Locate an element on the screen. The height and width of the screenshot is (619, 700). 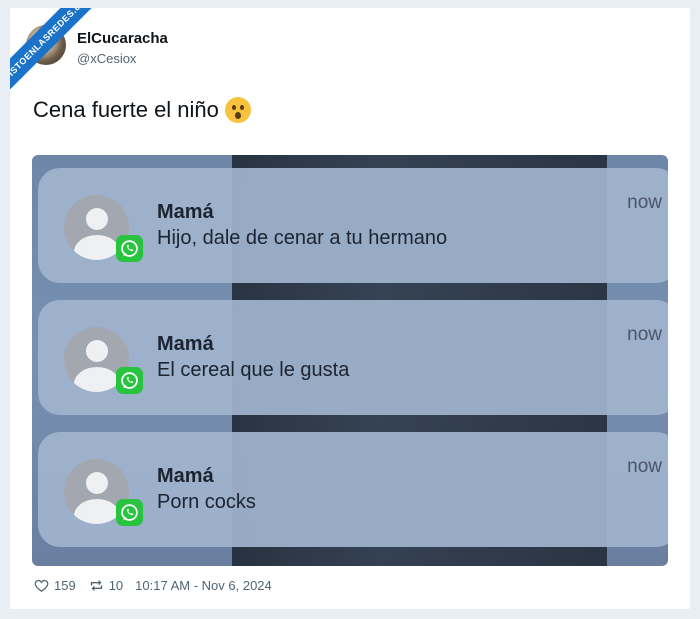
astonished-face-icon is located at coordinates (237, 110).